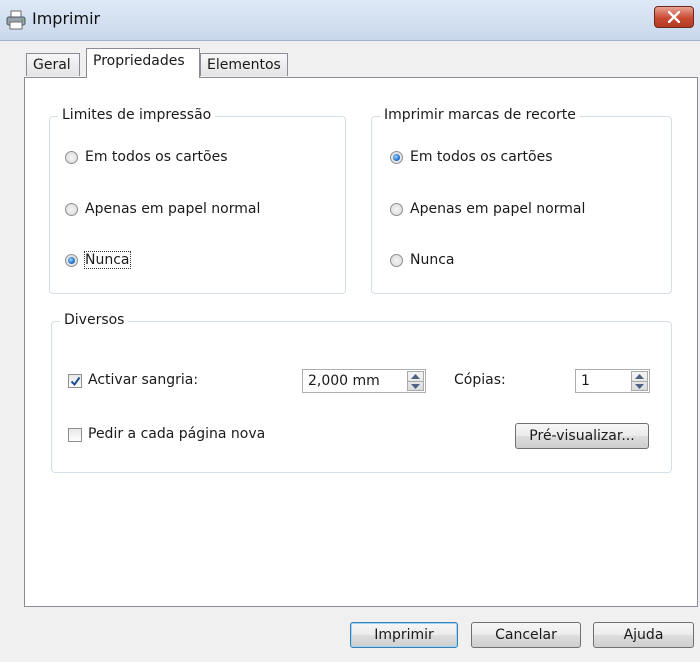 This screenshot has width=700, height=662. Describe the element at coordinates (137, 115) in the screenshot. I see `print-limits-legend: Limites de impressão` at that location.